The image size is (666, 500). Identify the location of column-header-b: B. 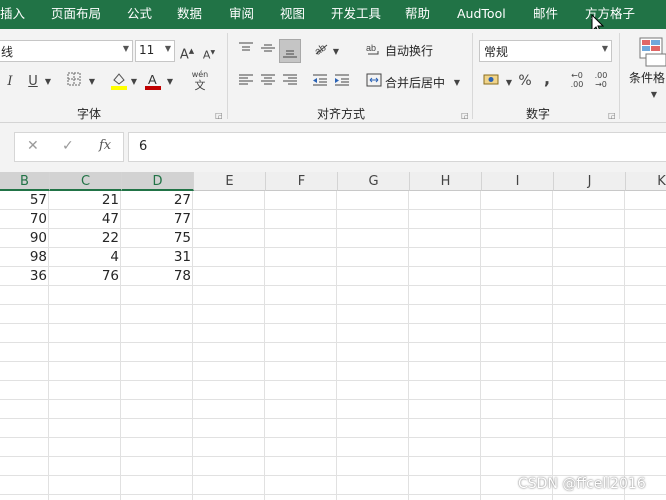
(25, 181).